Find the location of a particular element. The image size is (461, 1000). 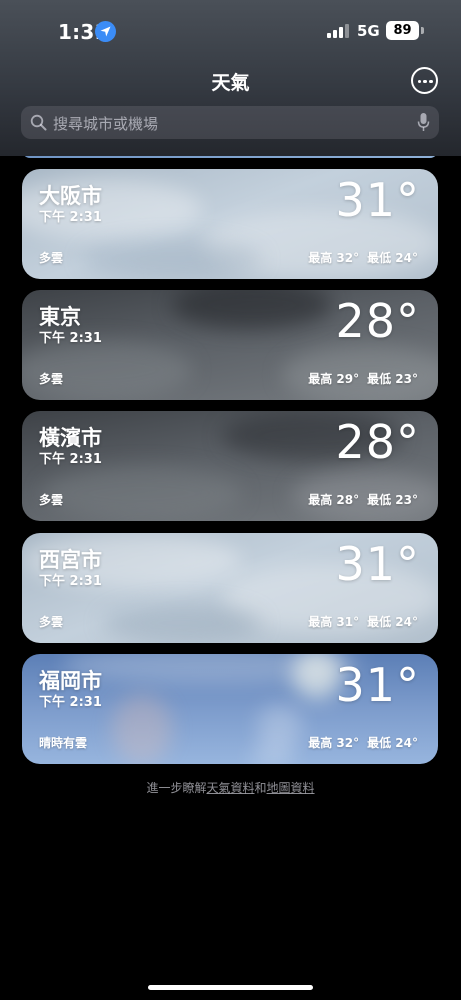

city-card-nishinomiya: 西宮市 下午 2:31 31° 多雲 最高 31° 最低 24° is located at coordinates (230, 588).